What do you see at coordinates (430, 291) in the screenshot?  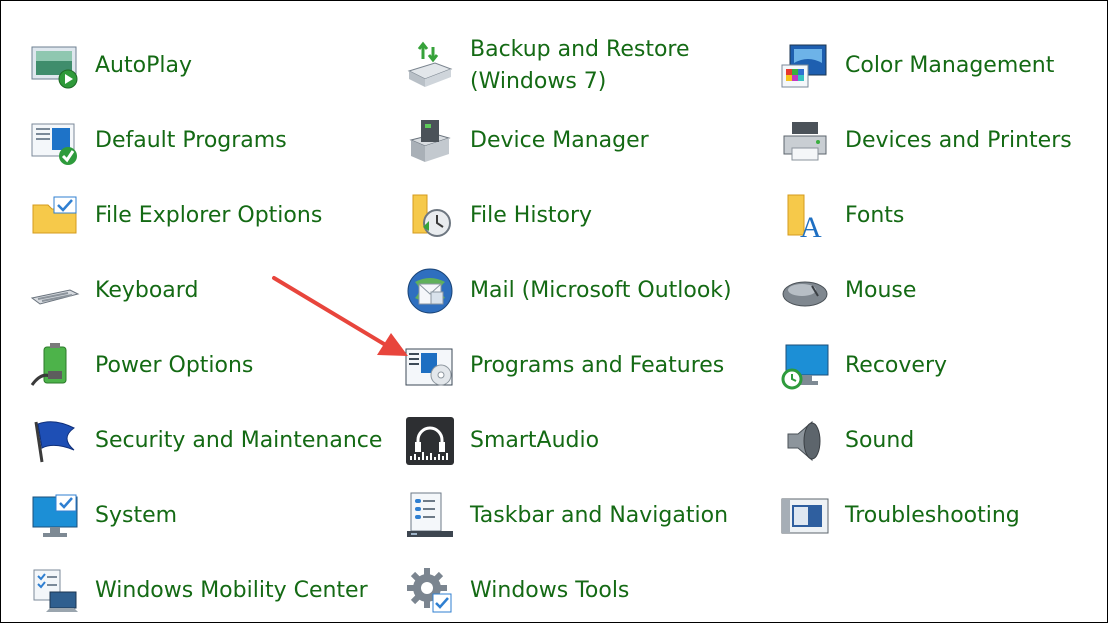 I see `mail-icon` at bounding box center [430, 291].